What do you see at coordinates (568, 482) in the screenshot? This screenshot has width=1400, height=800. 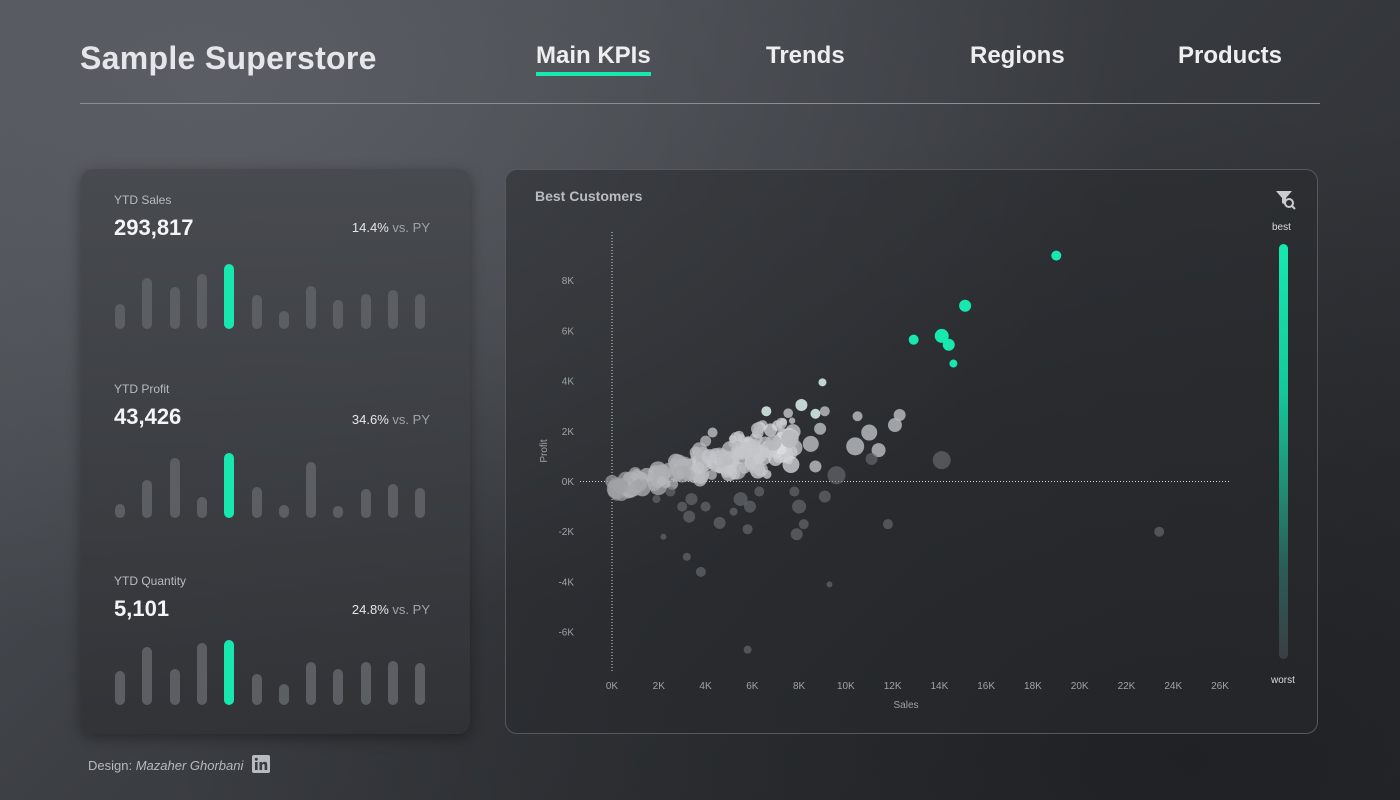 I see `y-tick-label: 0K` at bounding box center [568, 482].